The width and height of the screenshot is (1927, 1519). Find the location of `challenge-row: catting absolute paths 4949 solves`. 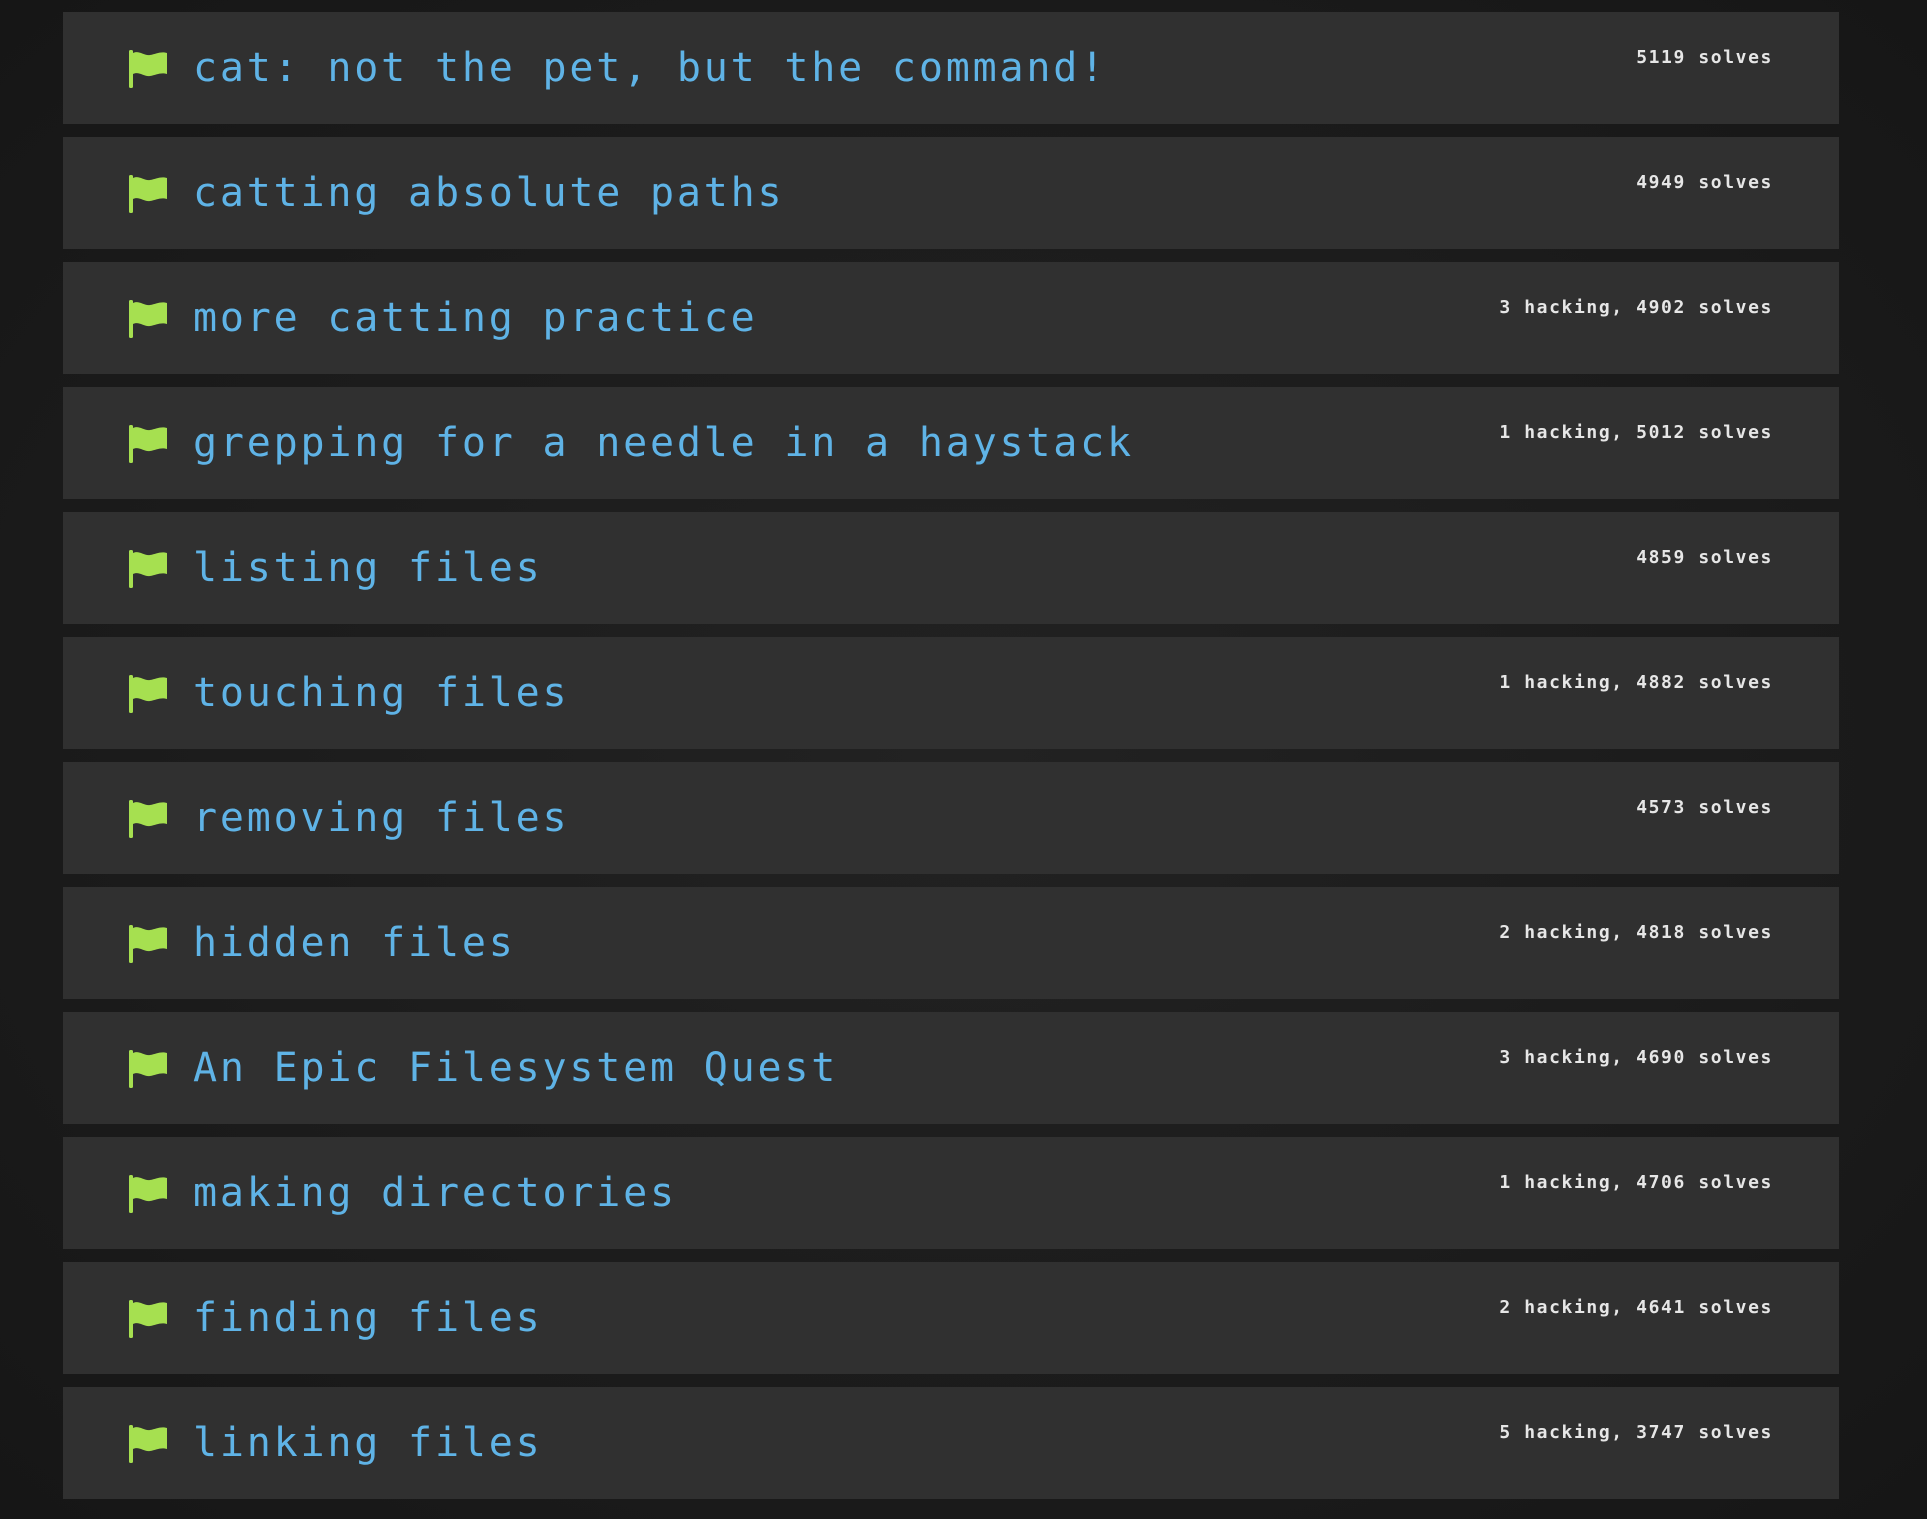

challenge-row: catting absolute paths 4949 solves is located at coordinates (951, 193).